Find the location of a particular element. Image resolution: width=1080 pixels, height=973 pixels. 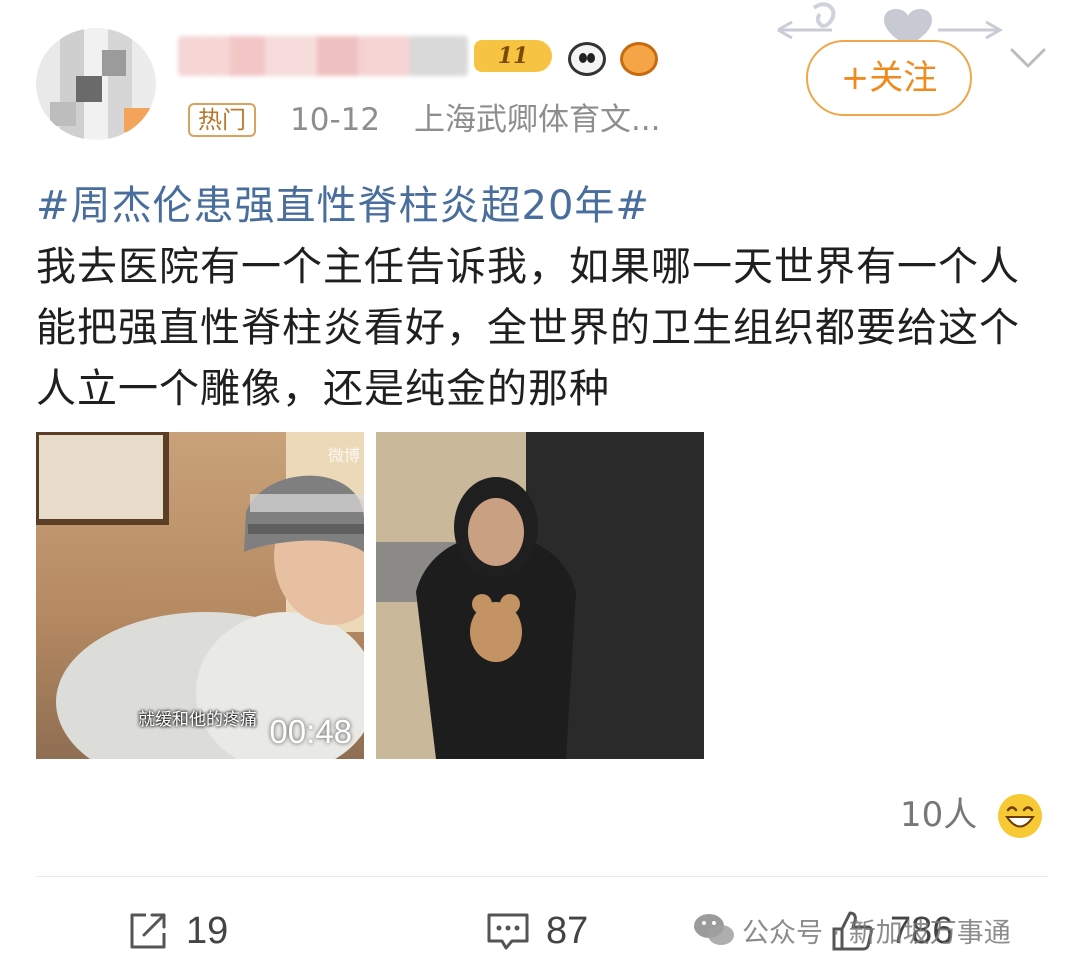

follow-button: +关注 is located at coordinates (889, 78).